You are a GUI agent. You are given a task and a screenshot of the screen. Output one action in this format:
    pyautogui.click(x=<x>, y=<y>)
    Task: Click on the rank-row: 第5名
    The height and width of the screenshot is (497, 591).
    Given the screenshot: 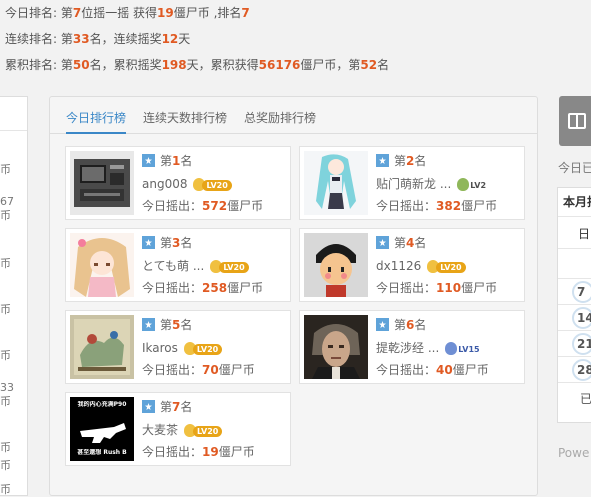 What is the action you would take?
    pyautogui.click(x=167, y=325)
    